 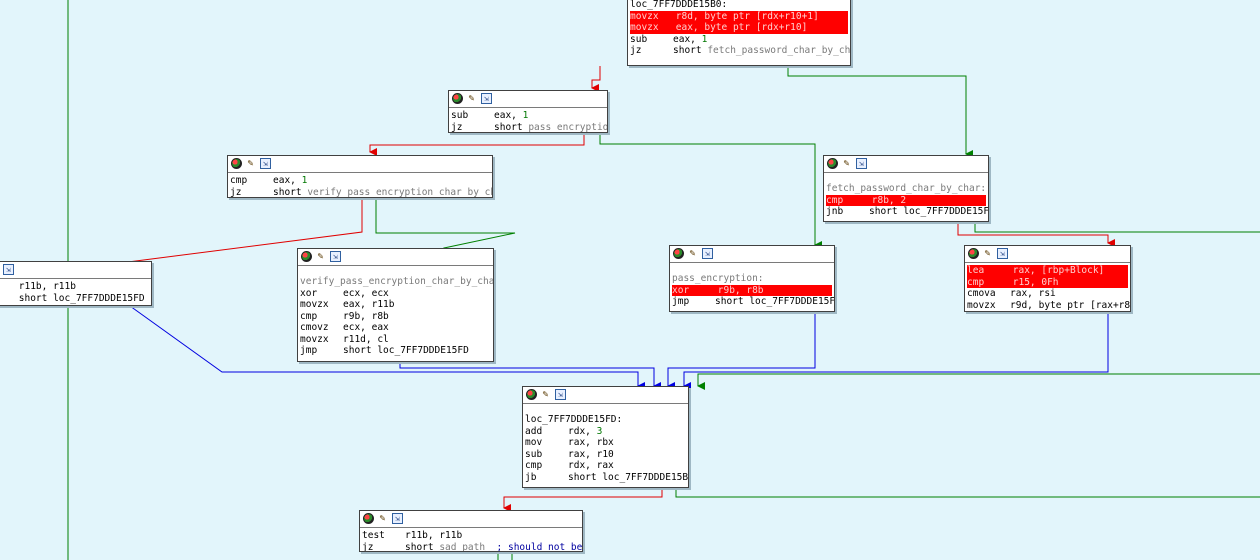 I want to click on operands: rdx,, so click(x=582, y=431).